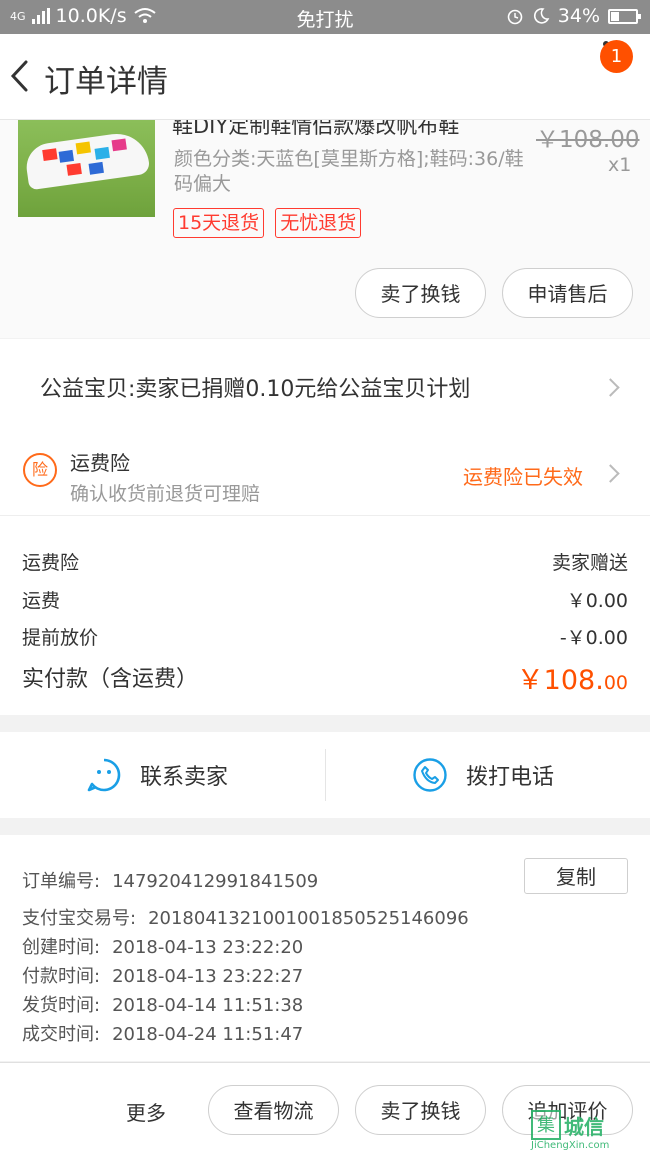 This screenshot has height=1155, width=650. I want to click on order-number-label: 订单编号:, so click(61, 881).